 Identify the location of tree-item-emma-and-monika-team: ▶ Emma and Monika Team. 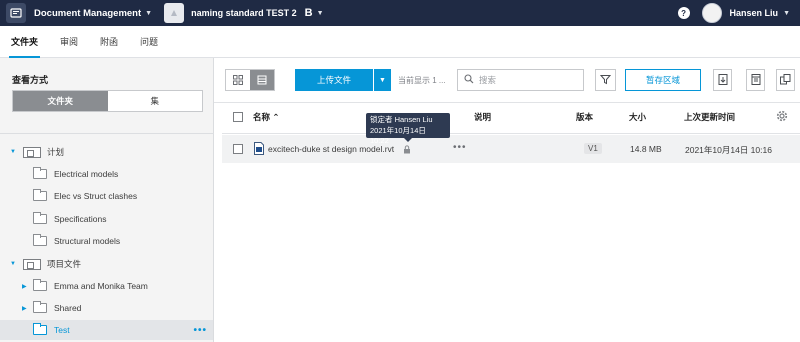
(118, 286).